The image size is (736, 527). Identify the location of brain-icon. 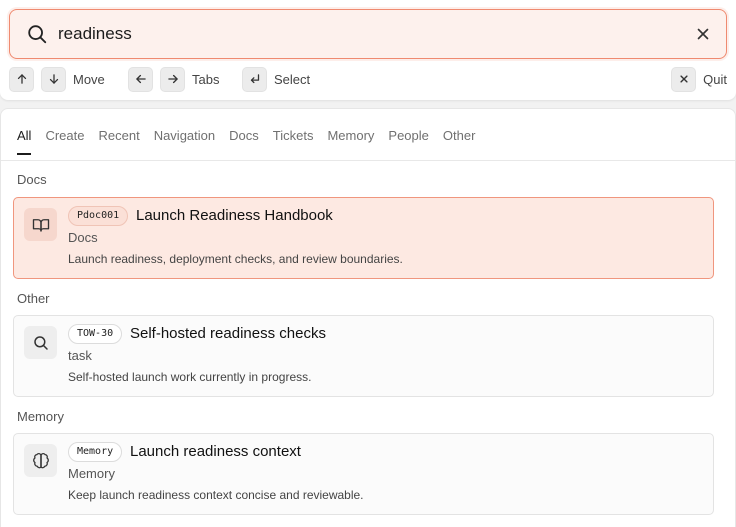
(40, 460).